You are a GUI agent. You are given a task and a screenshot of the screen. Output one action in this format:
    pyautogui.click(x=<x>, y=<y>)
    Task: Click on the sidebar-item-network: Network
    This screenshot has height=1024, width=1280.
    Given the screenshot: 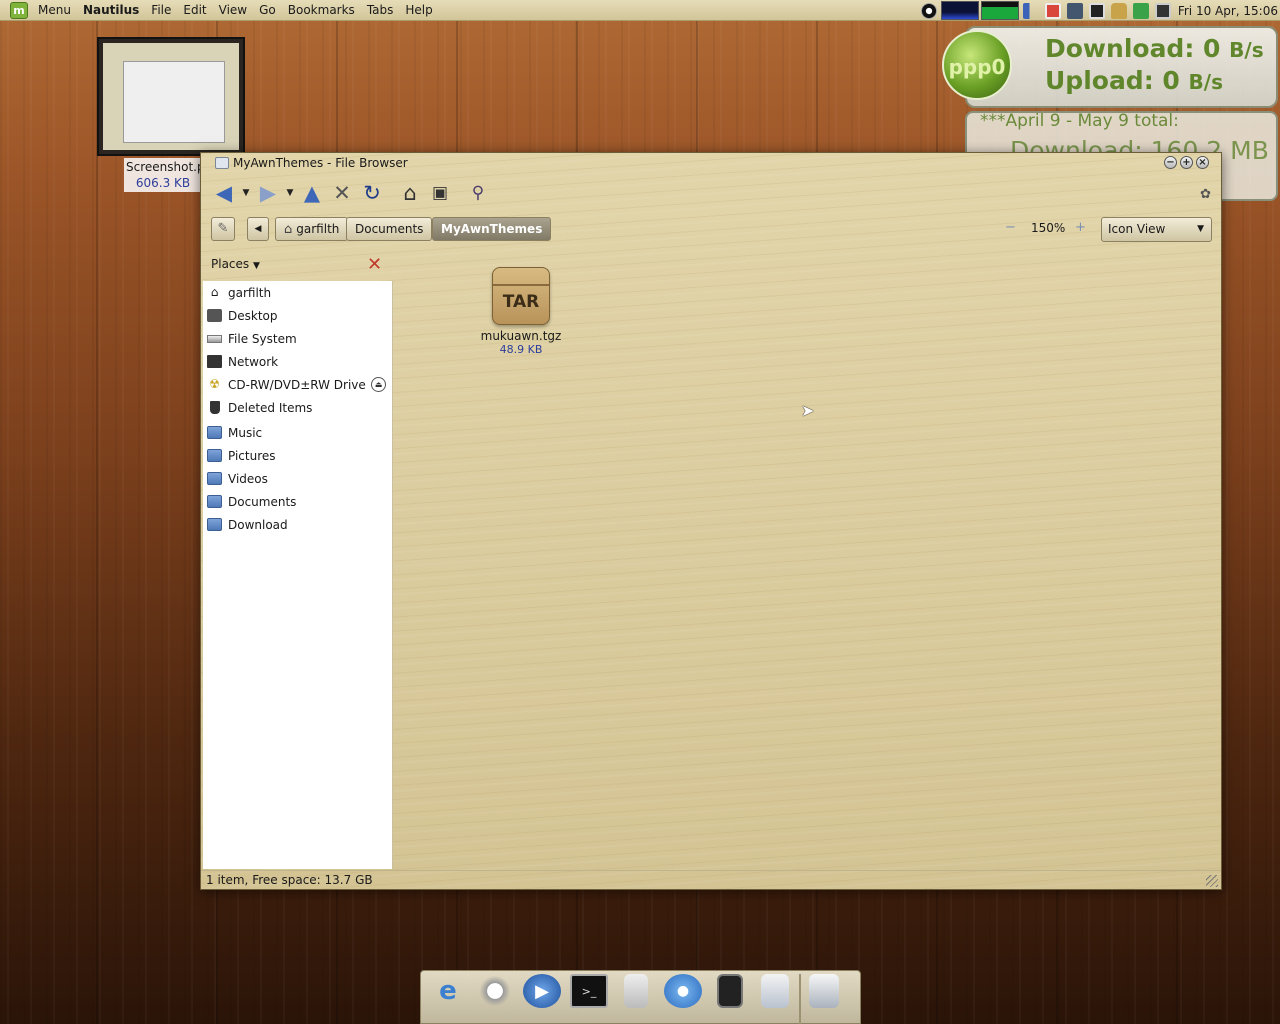 What is the action you would take?
    pyautogui.click(x=297, y=361)
    